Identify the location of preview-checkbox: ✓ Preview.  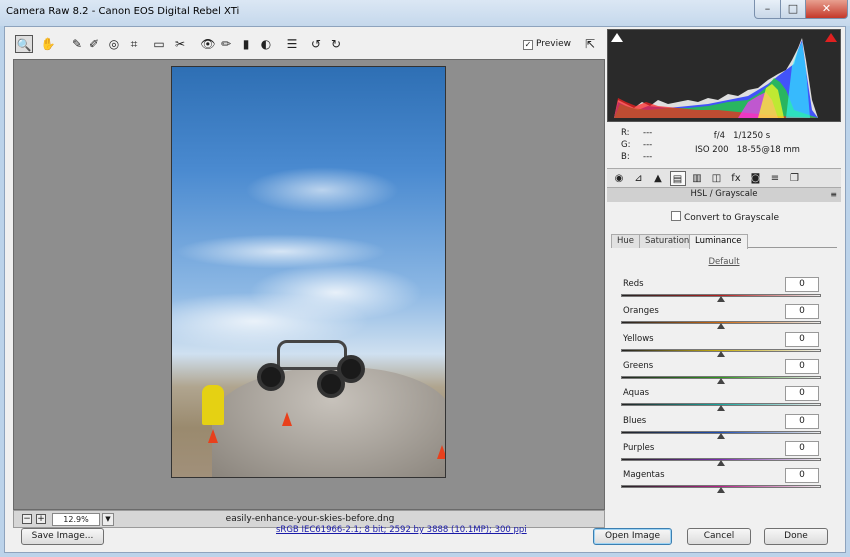
(547, 44).